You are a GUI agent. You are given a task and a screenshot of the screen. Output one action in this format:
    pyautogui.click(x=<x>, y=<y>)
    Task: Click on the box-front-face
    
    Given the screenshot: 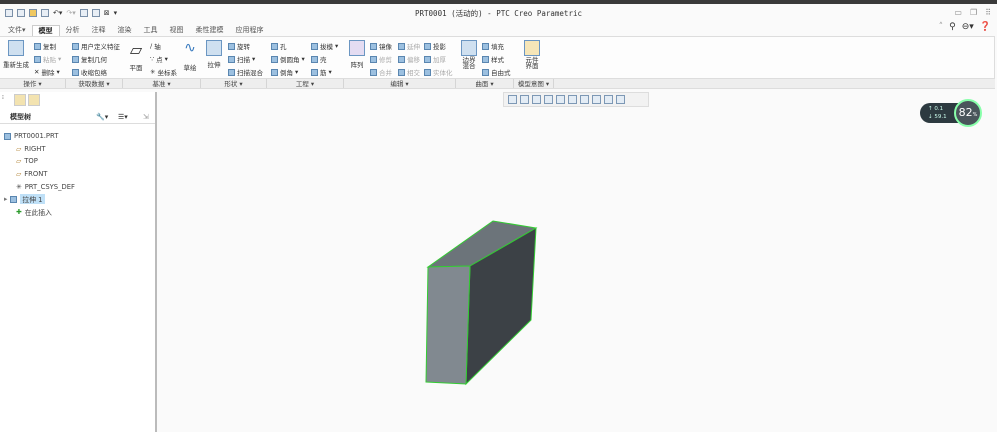 What is the action you would take?
    pyautogui.click(x=448, y=325)
    